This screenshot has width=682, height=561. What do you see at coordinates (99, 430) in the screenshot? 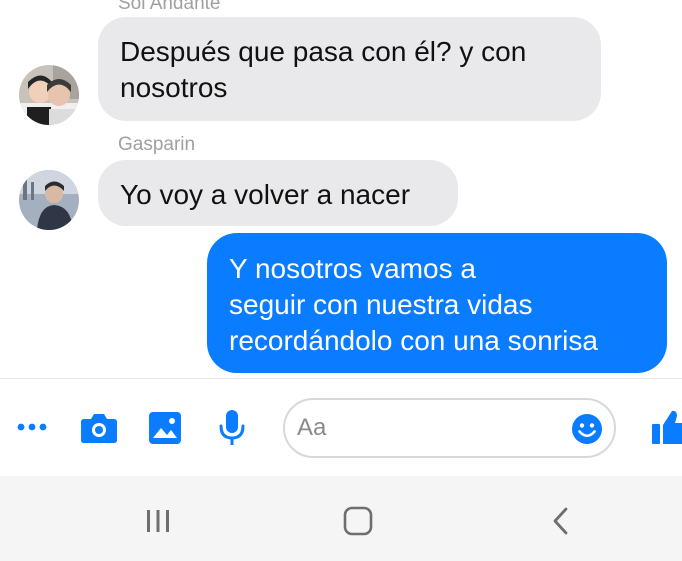
I see `camera-icon` at bounding box center [99, 430].